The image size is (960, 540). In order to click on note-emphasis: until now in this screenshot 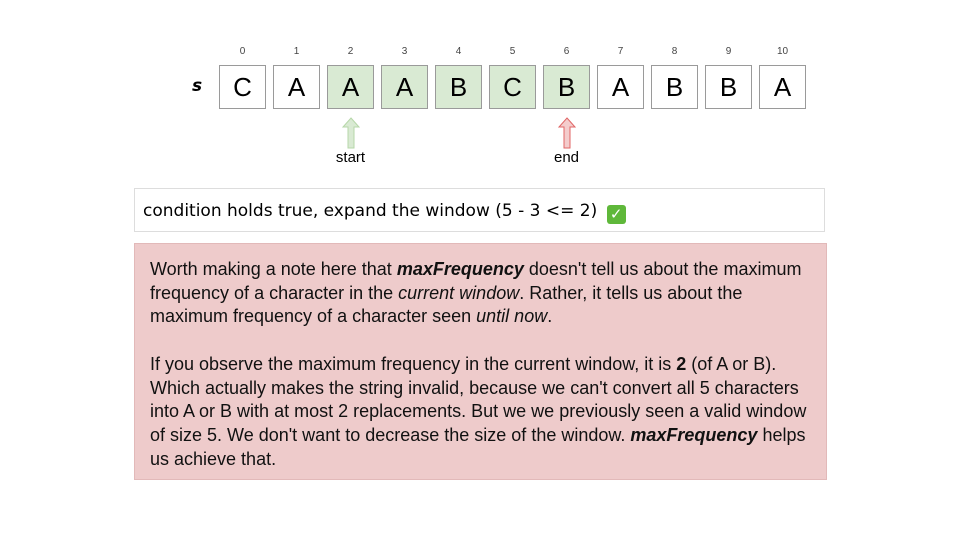, I will do `click(512, 316)`.